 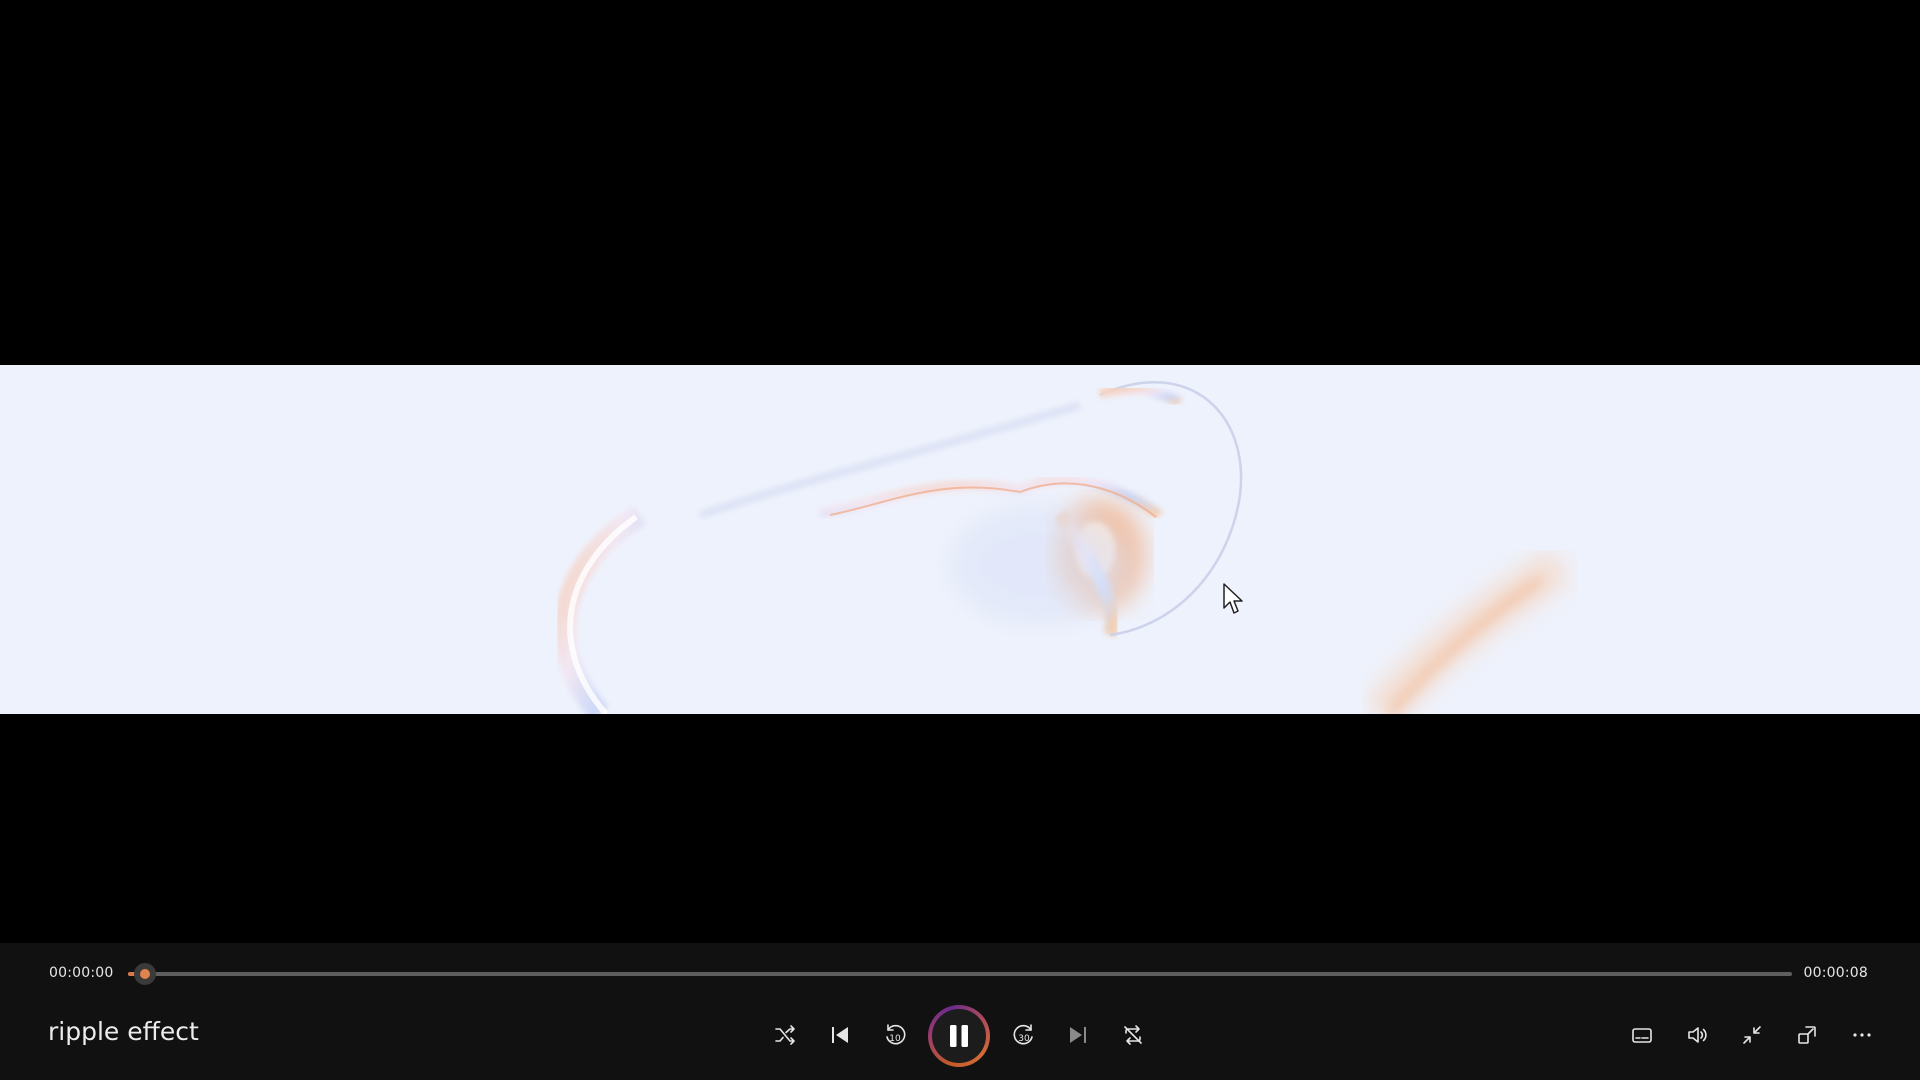 I want to click on current-time: 00:00:00, so click(x=81, y=973).